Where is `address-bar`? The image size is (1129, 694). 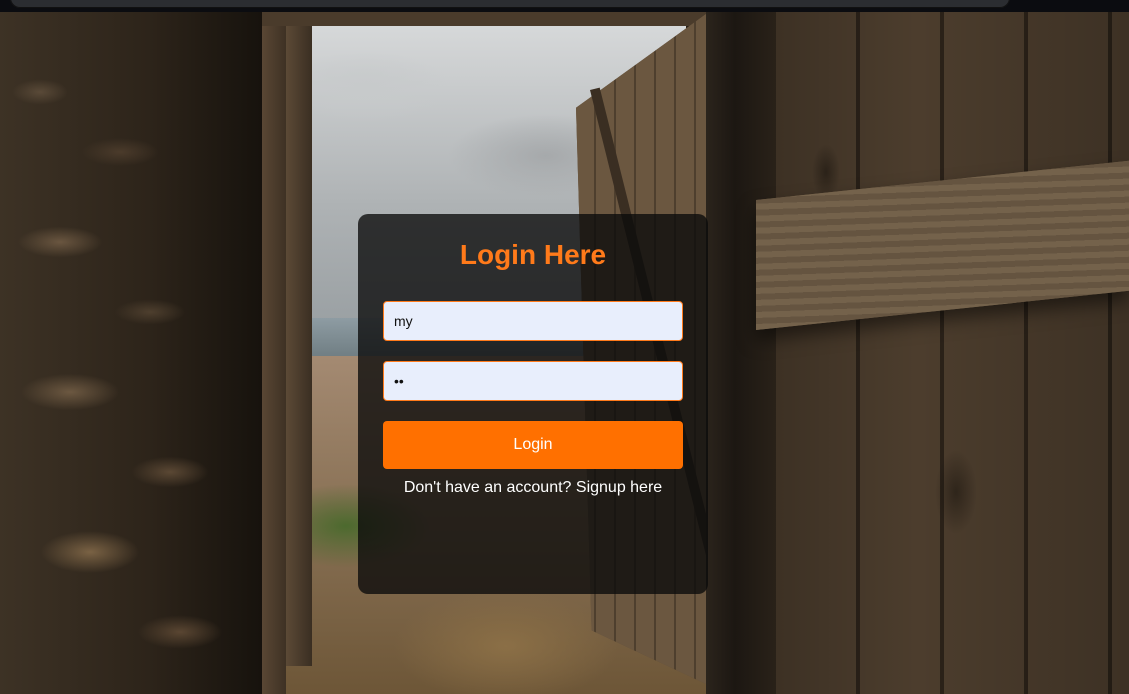
address-bar is located at coordinates (510, 4).